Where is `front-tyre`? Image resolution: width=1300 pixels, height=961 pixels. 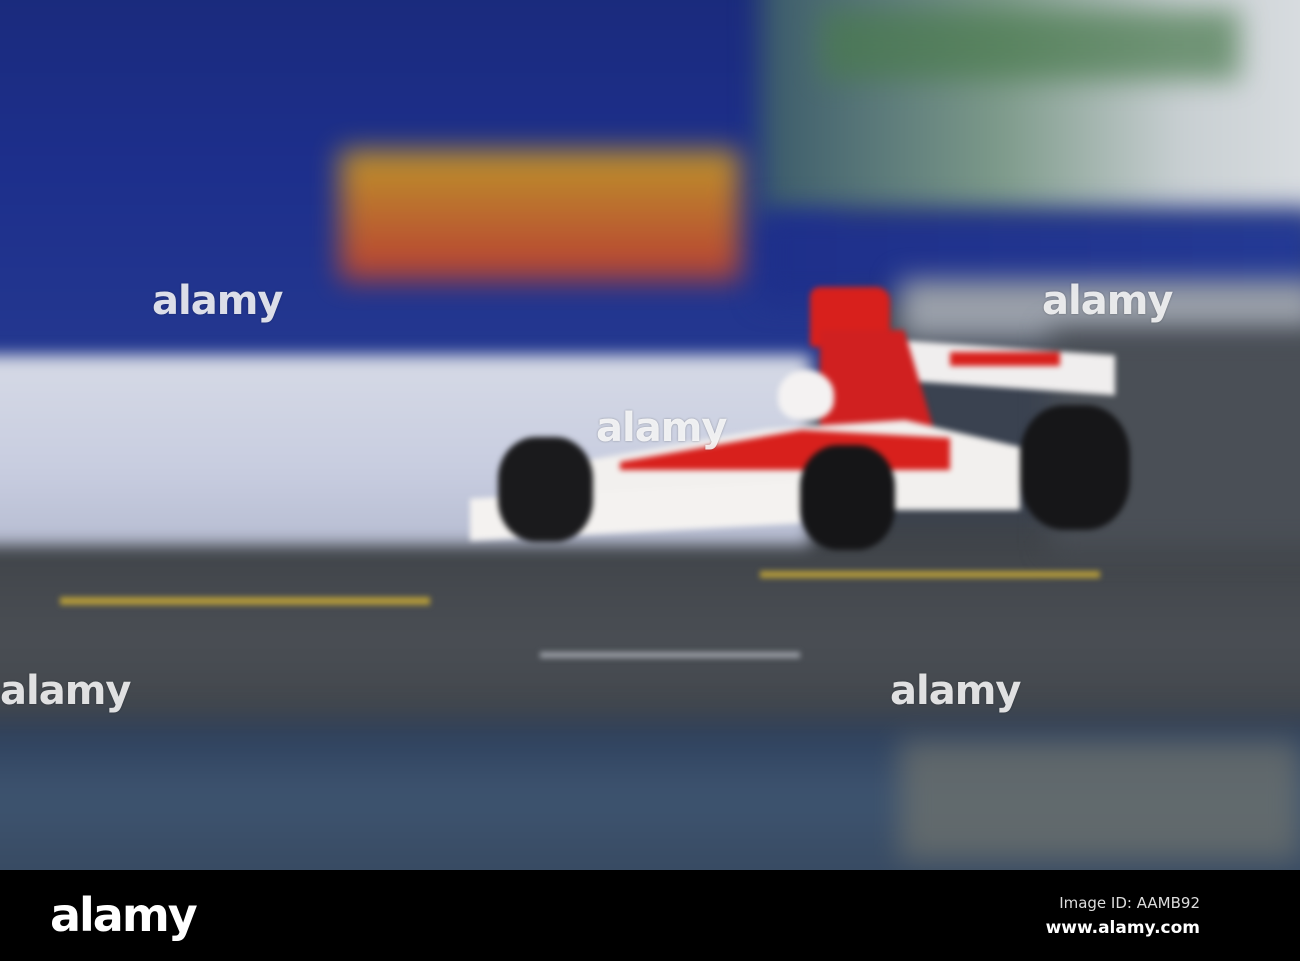
front-tyre is located at coordinates (545, 489).